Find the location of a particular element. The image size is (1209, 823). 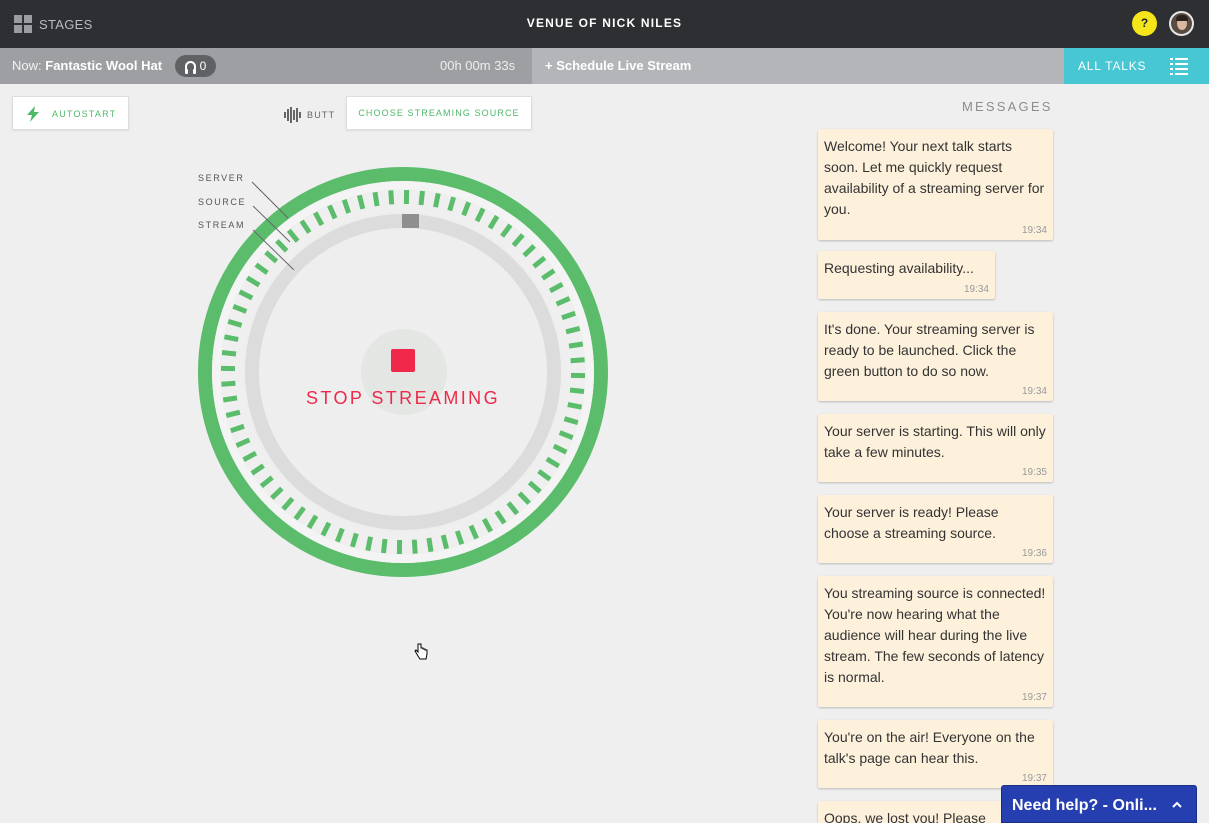

message-bubble: Requesting availability... 19:34 is located at coordinates (906, 275).